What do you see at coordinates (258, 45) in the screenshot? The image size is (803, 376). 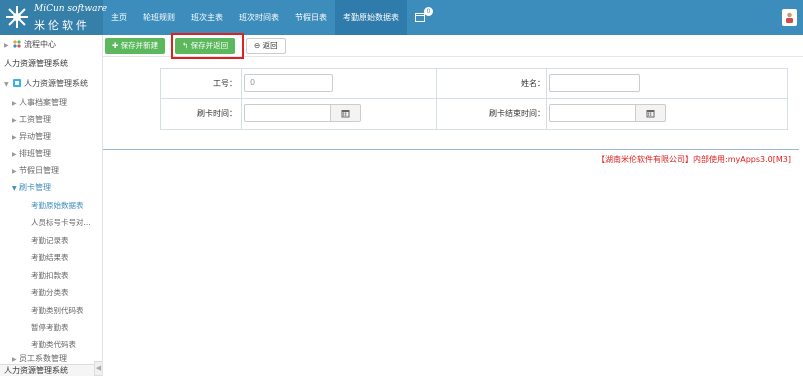 I see `circle-minus-icon: ⊖` at bounding box center [258, 45].